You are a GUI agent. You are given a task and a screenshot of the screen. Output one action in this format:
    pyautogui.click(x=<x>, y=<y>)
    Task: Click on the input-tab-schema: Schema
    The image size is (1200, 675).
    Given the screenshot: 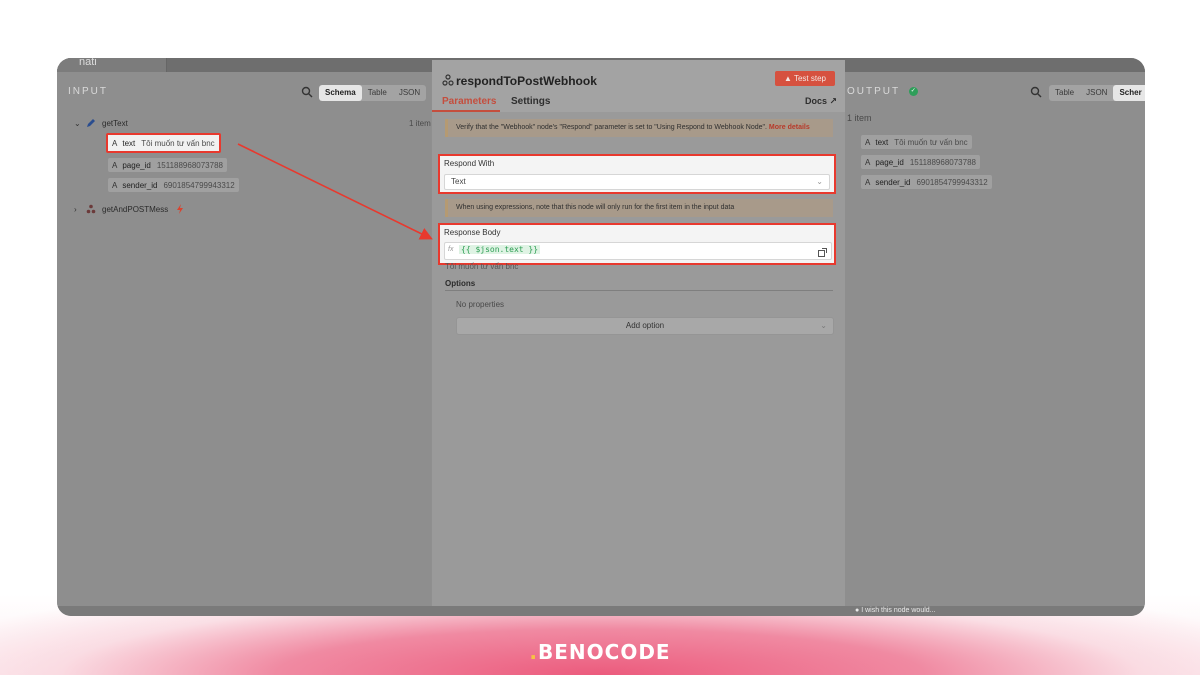 What is the action you would take?
    pyautogui.click(x=340, y=93)
    